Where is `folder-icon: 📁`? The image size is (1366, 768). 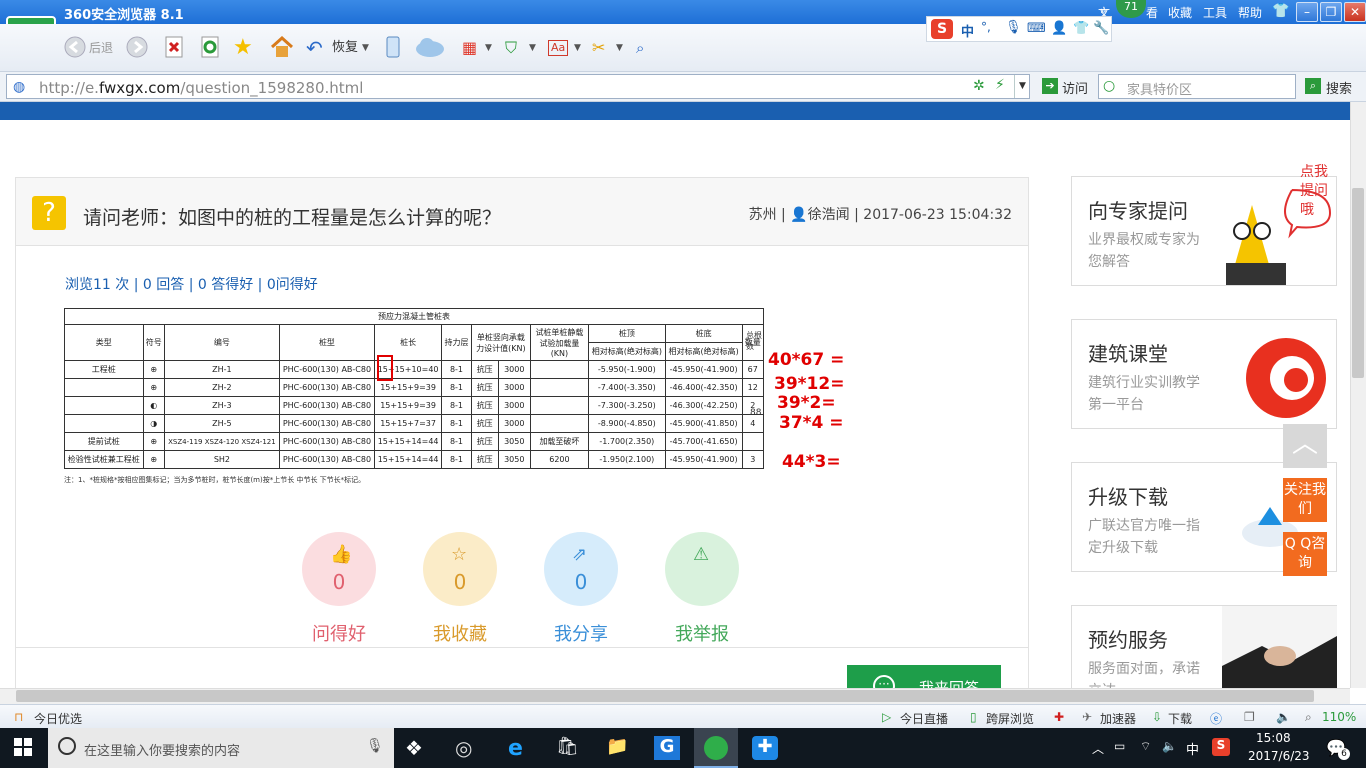 folder-icon: 📁 is located at coordinates (619, 748).